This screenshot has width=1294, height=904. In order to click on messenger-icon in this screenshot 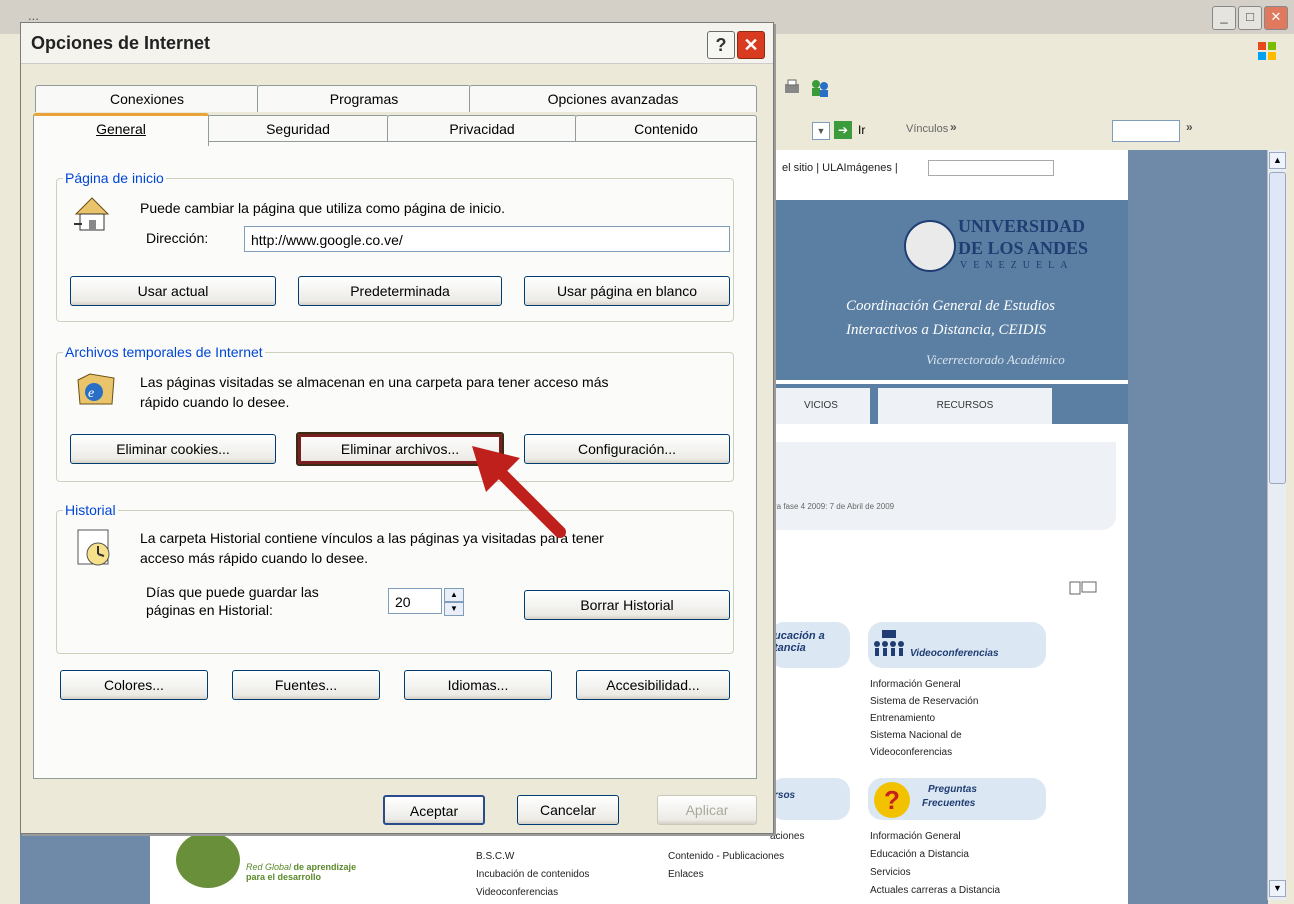, I will do `click(820, 88)`.